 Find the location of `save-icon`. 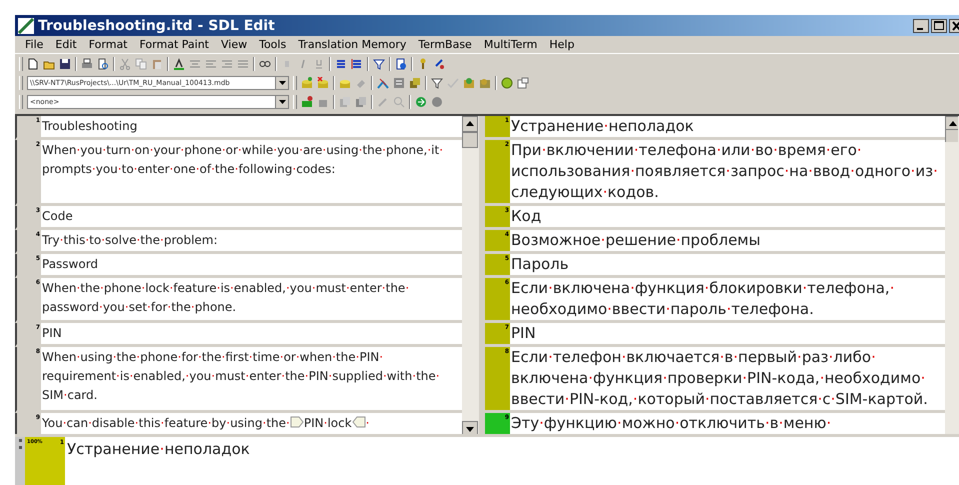

save-icon is located at coordinates (65, 64).